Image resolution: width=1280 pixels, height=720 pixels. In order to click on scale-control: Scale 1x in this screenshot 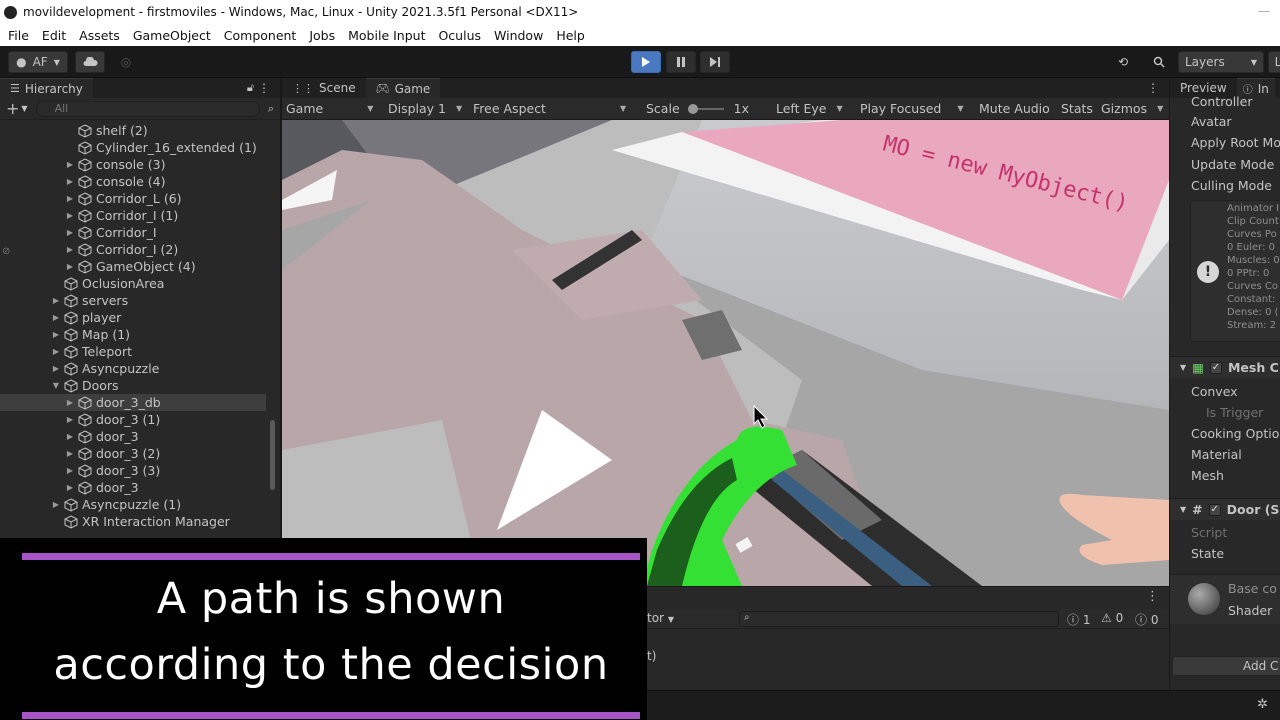, I will do `click(697, 108)`.